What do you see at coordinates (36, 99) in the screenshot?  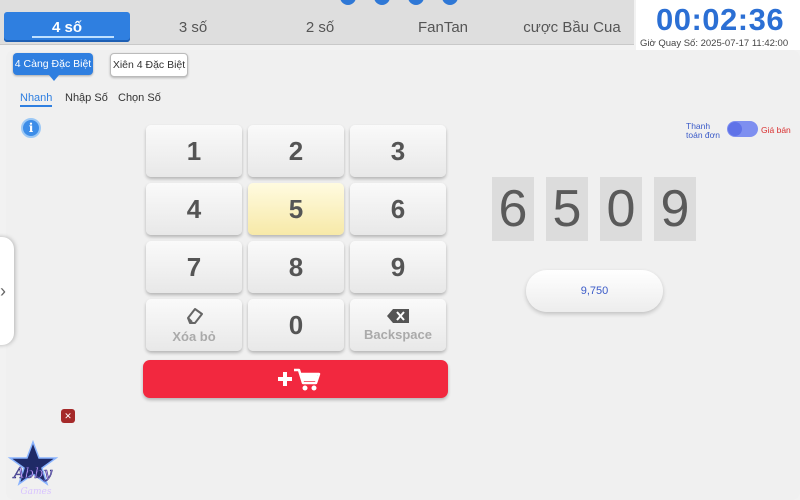 I see `mode-nhanh: Nhanh` at bounding box center [36, 99].